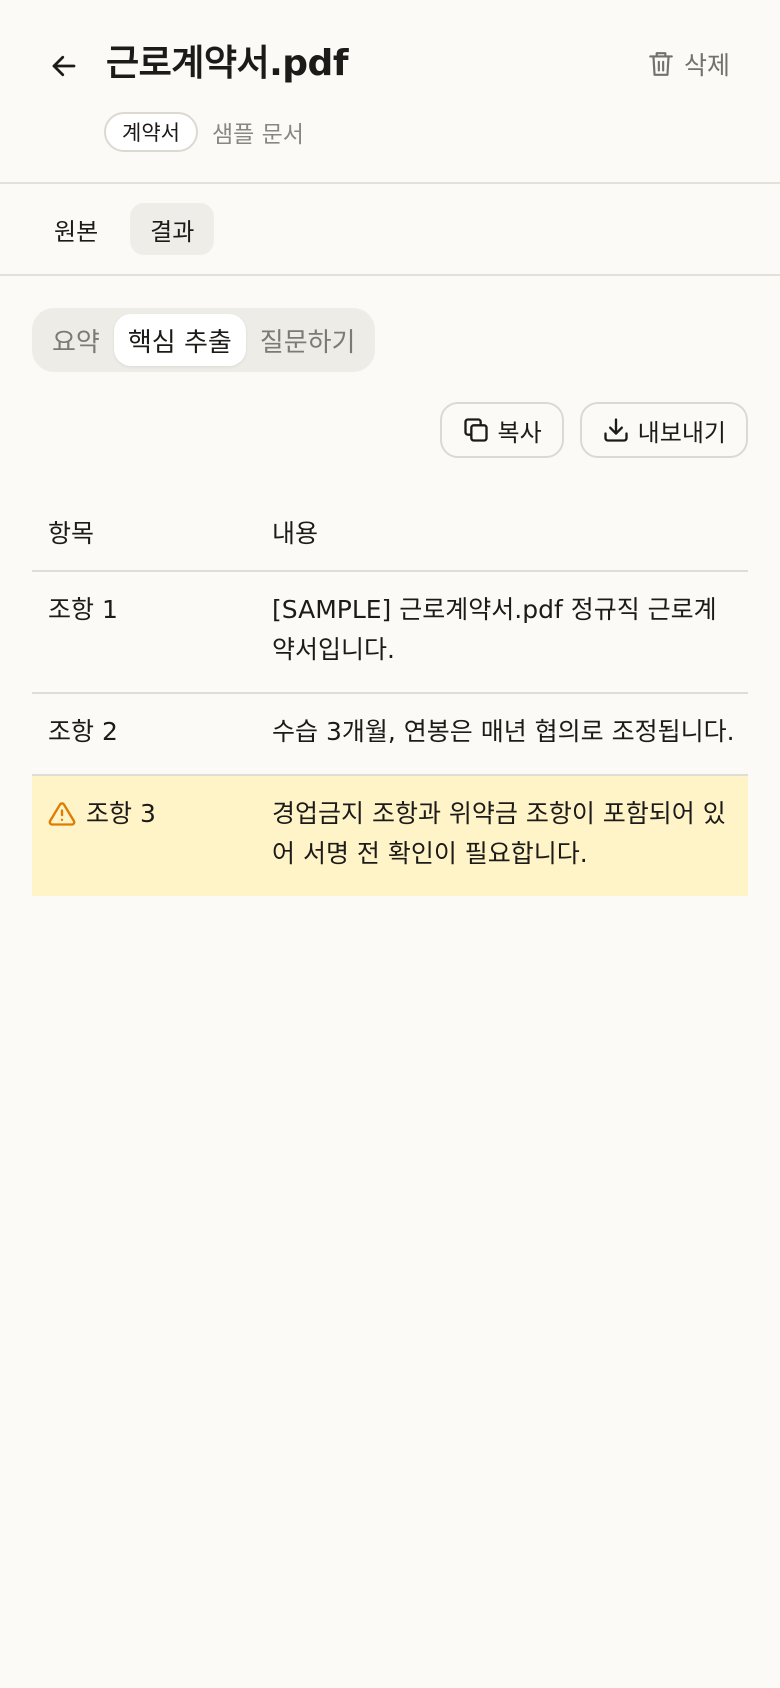 The width and height of the screenshot is (780, 1688). Describe the element at coordinates (499, 833) in the screenshot. I see `row-content: 경업금지 조항과 위약금 조항이 포함되어 있어 서명 전 확인이 필요합니다.` at that location.